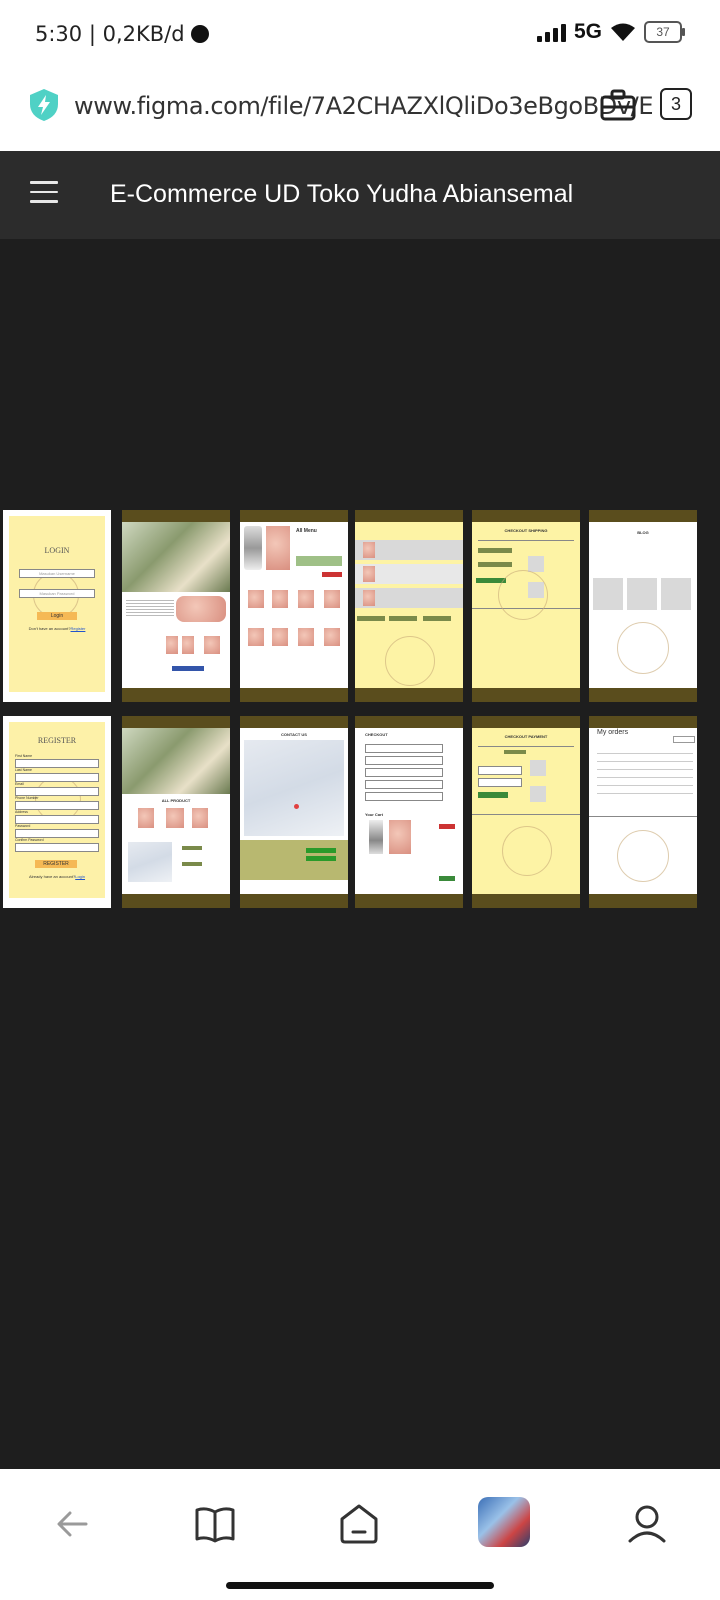  I want to click on home-indicator, so click(360, 1585).